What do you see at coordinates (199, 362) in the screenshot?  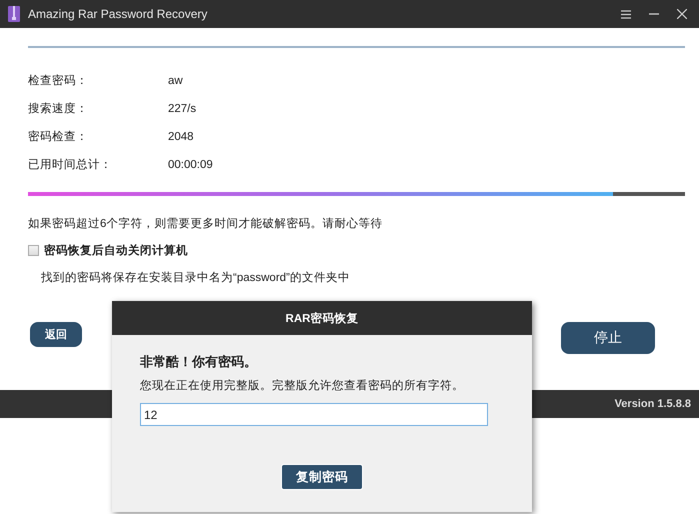 I see `dialog-heading: 非常酷！你有密码。` at bounding box center [199, 362].